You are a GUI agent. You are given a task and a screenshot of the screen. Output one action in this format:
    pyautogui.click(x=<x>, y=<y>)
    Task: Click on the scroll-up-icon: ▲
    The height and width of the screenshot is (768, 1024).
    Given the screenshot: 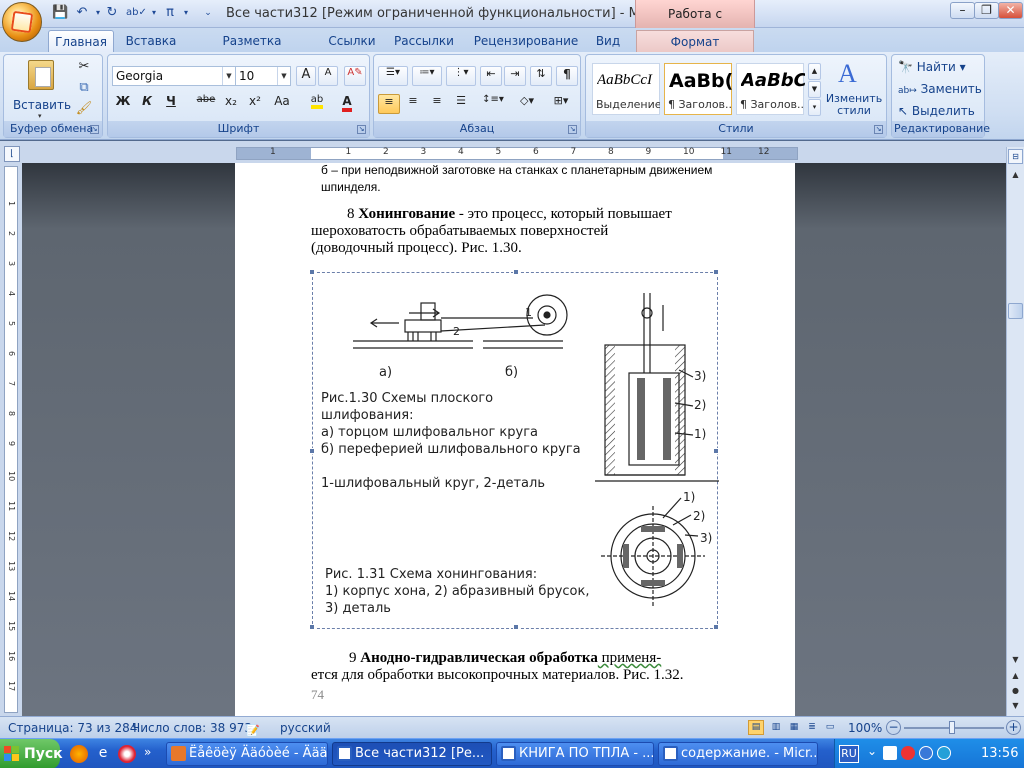 What is the action you would take?
    pyautogui.click(x=1015, y=174)
    